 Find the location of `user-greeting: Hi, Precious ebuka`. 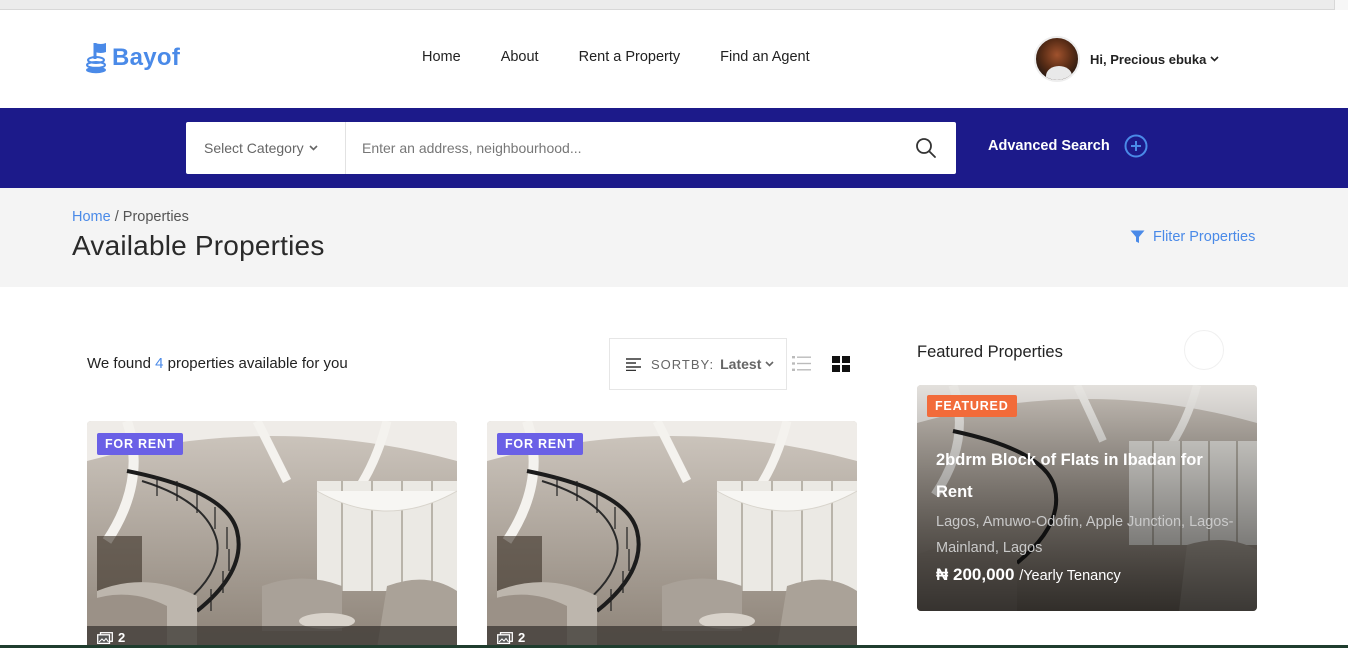

user-greeting: Hi, Precious ebuka is located at coordinates (1148, 59).